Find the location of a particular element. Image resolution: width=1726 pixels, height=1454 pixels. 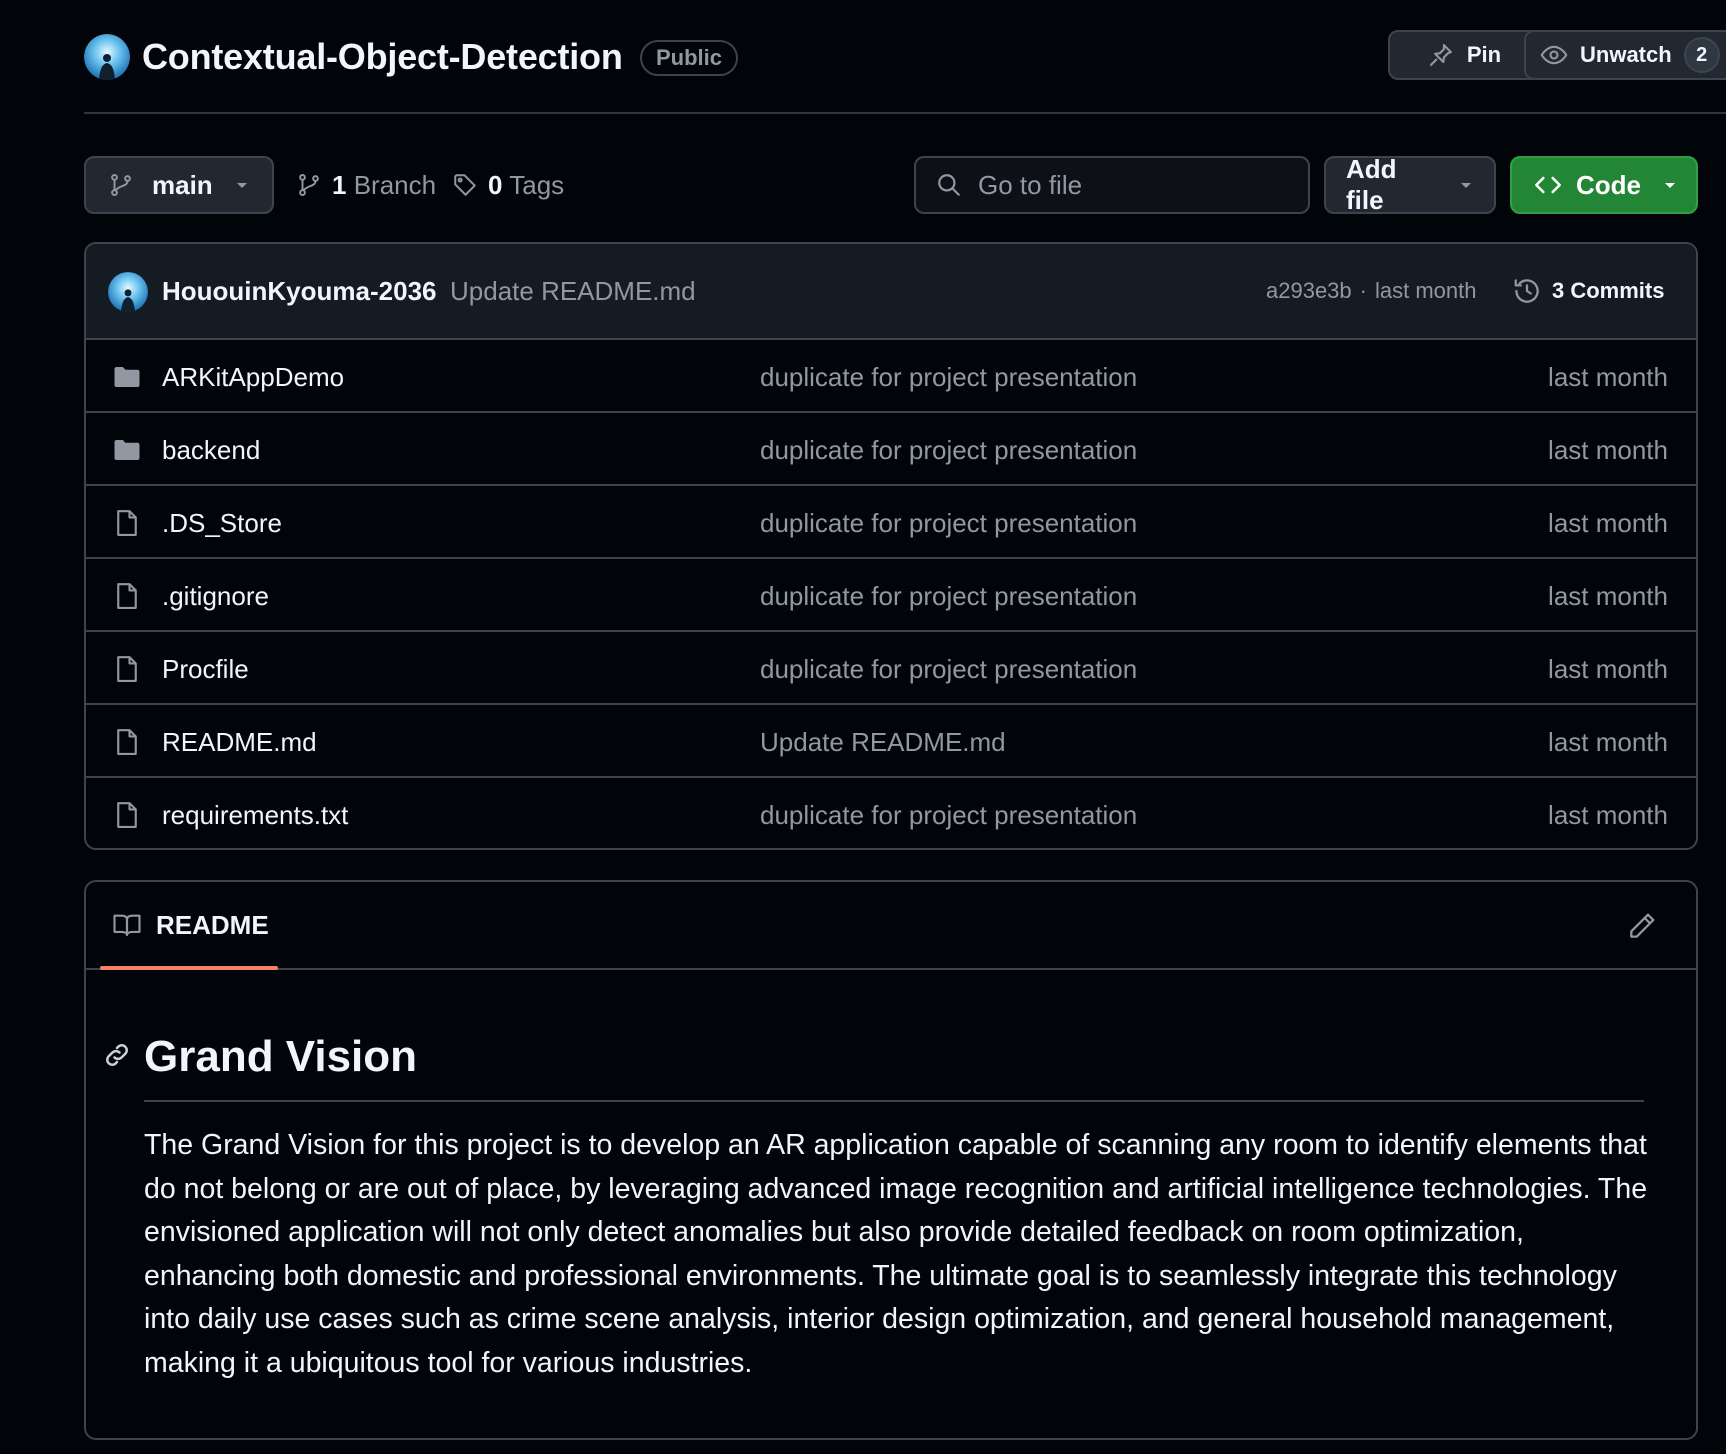

branch-selector: main is located at coordinates (179, 185).